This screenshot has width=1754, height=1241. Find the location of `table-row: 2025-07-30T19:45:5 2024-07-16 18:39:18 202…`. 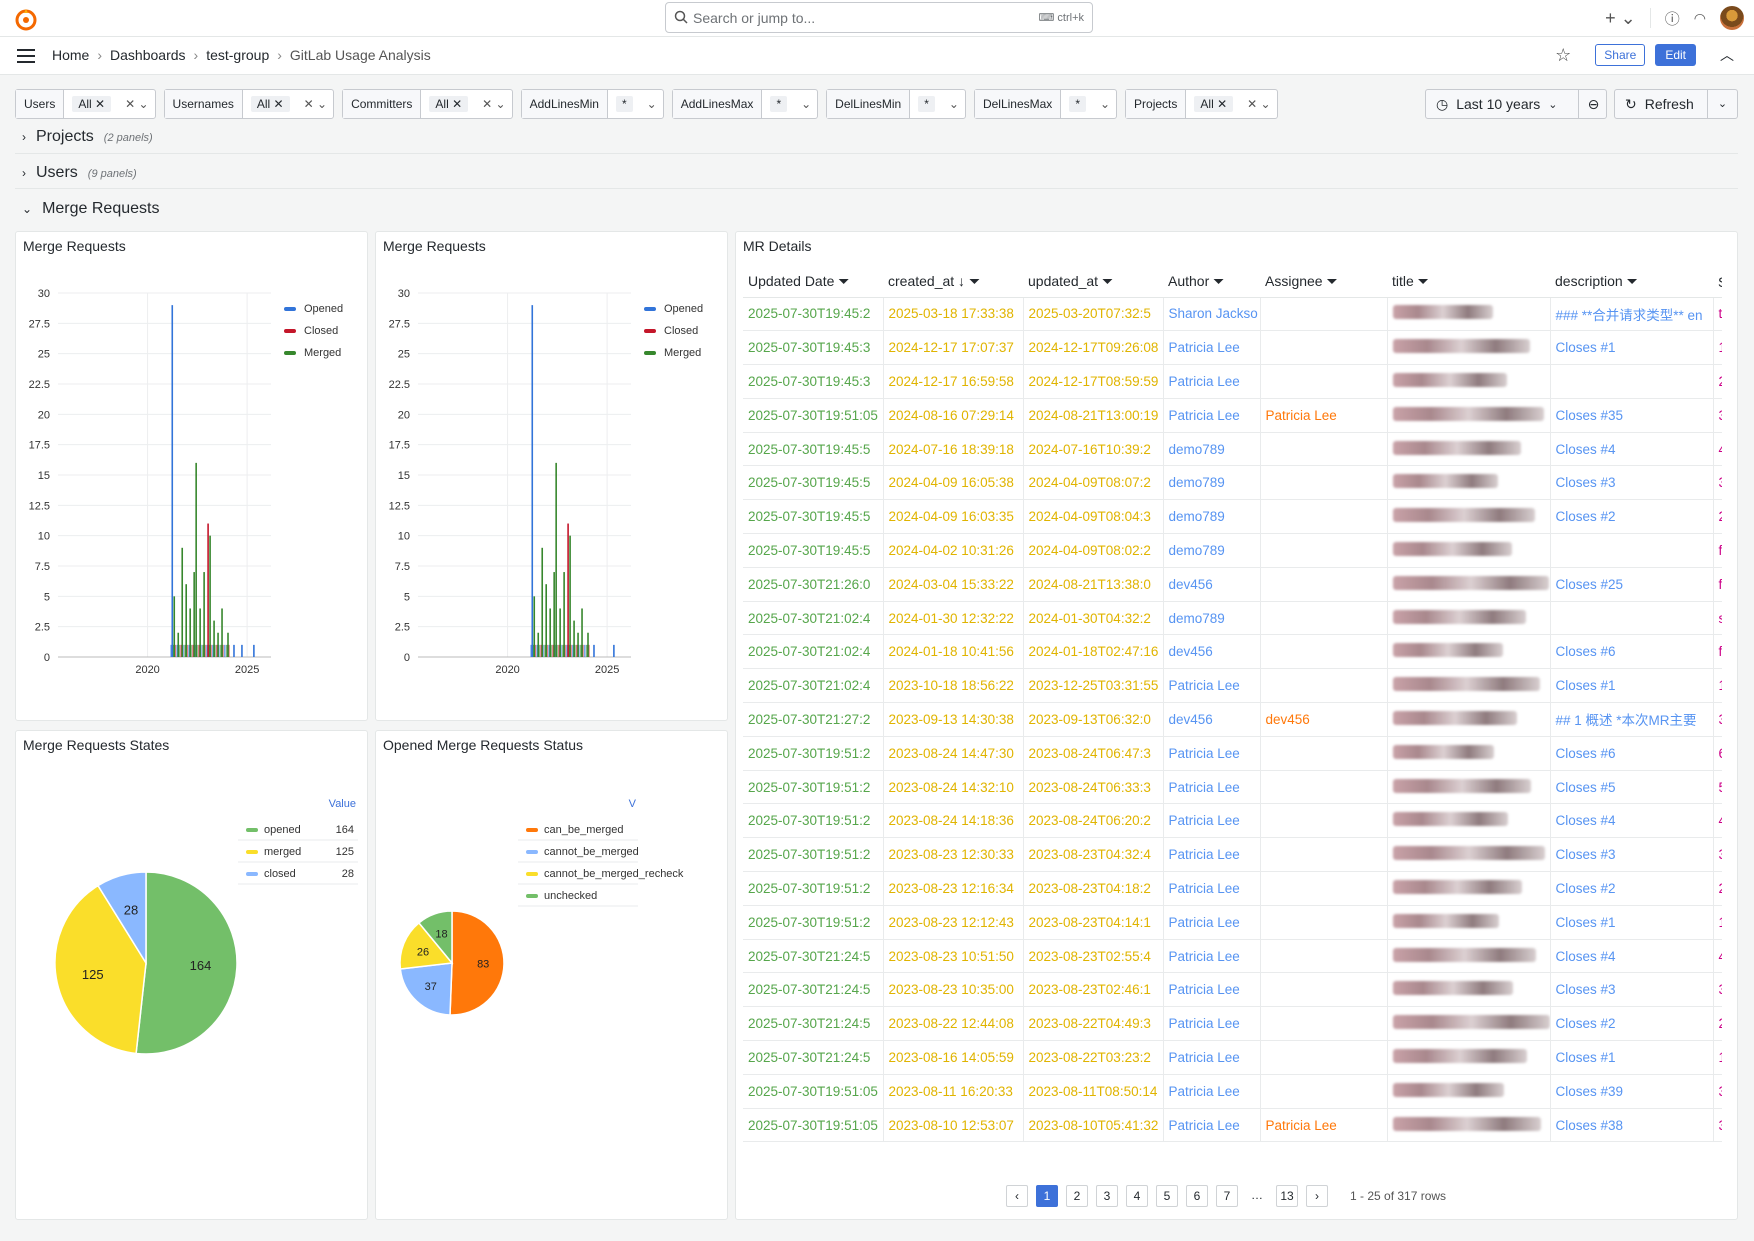

table-row: 2025-07-30T19:45:5 2024-07-16 18:39:18 202… is located at coordinates (1232, 449).